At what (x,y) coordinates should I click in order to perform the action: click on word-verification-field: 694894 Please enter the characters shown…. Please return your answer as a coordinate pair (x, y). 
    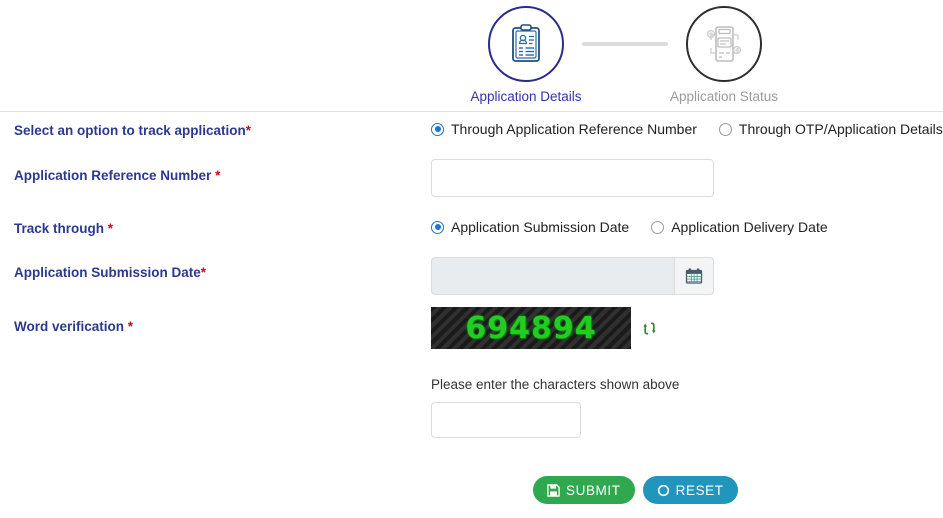
    Looking at the image, I should click on (555, 372).